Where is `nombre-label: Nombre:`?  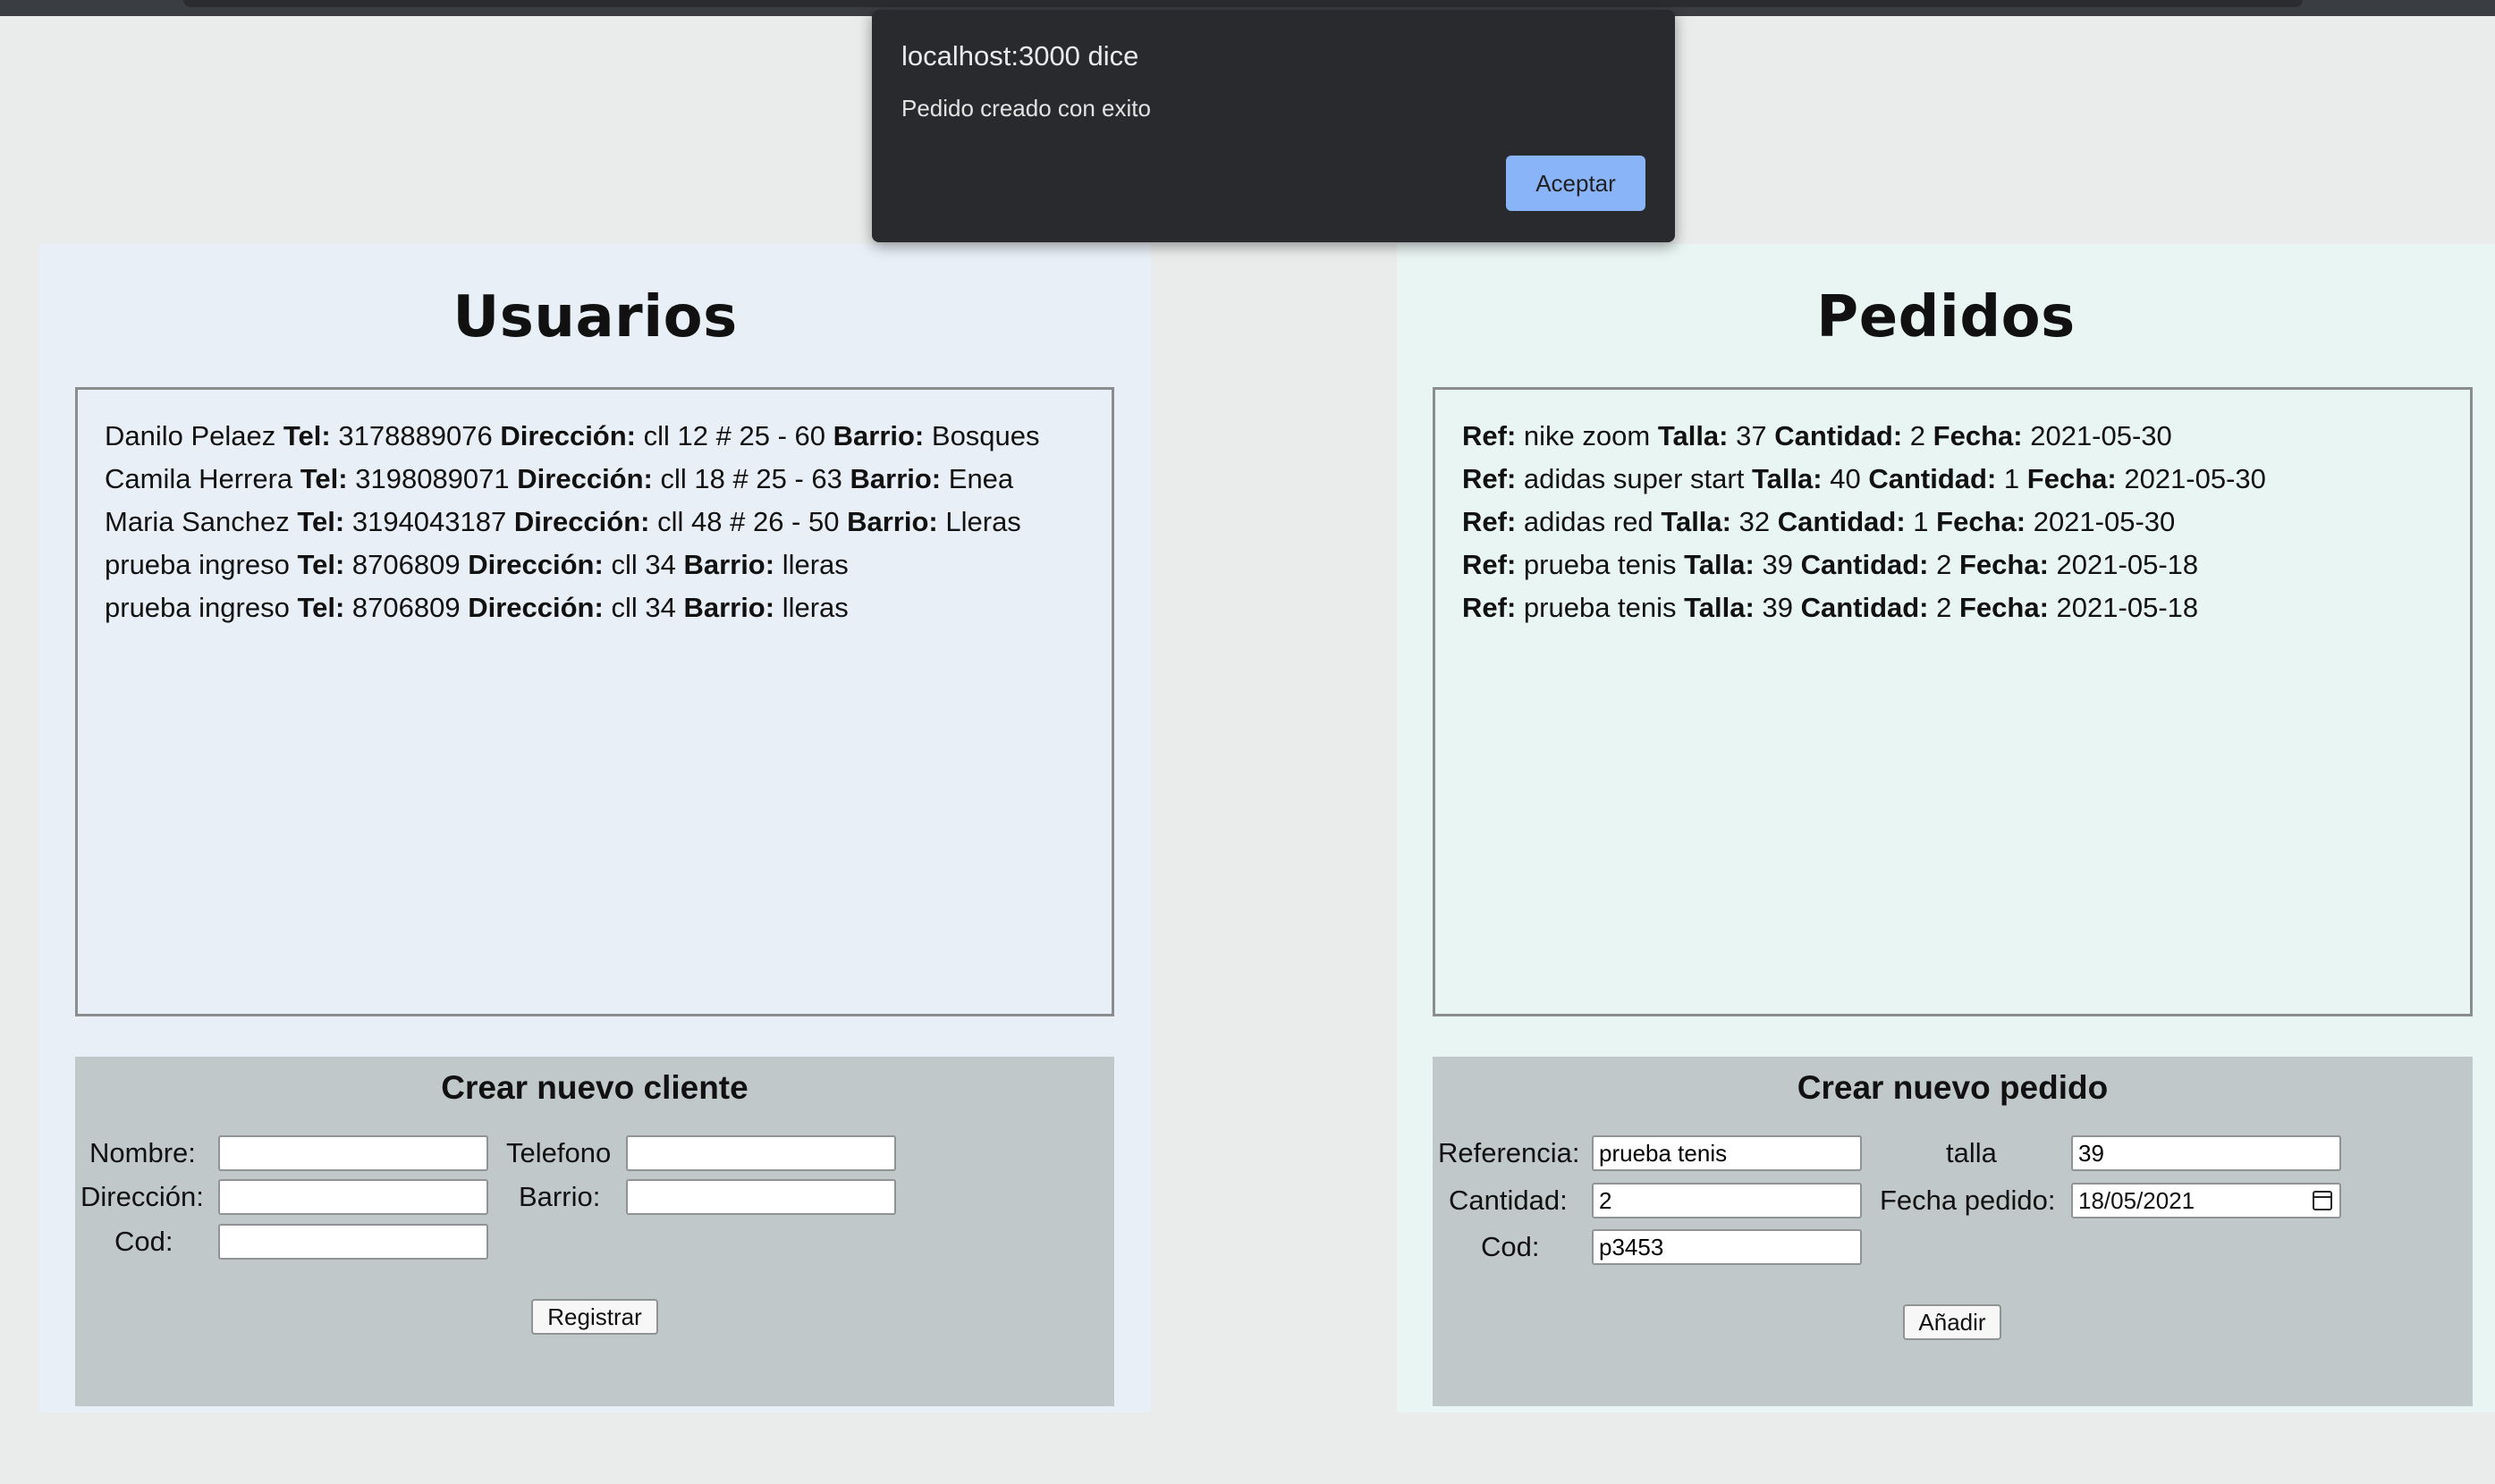
nombre-label: Nombre: is located at coordinates (142, 1152).